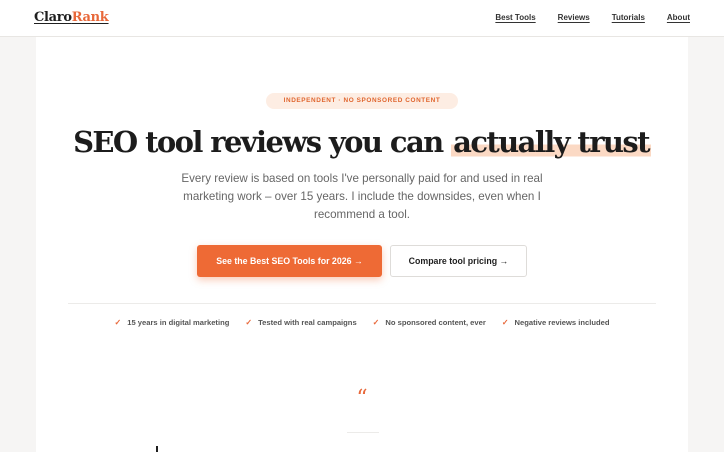 Image resolution: width=724 pixels, height=452 pixels. Describe the element at coordinates (435, 322) in the screenshot. I see `trust-item-label: No sponsored content, ever` at that location.